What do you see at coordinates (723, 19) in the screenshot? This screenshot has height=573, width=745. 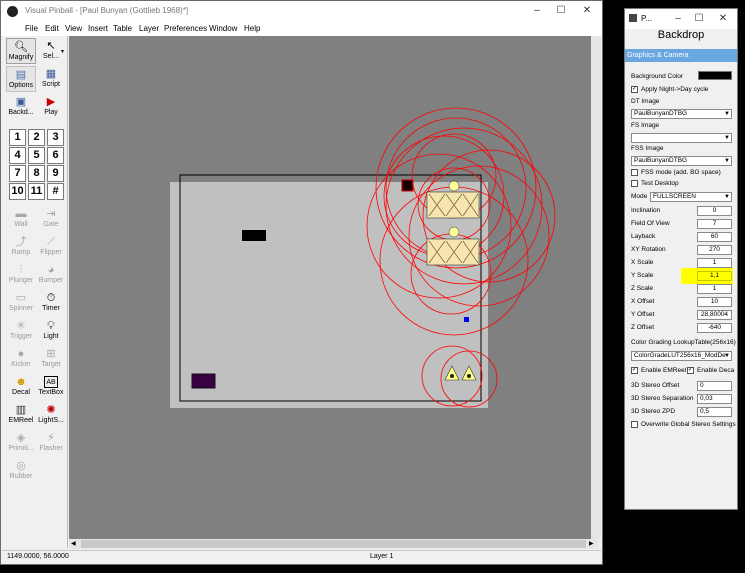 I see `panel-close-button: ✕` at bounding box center [723, 19].